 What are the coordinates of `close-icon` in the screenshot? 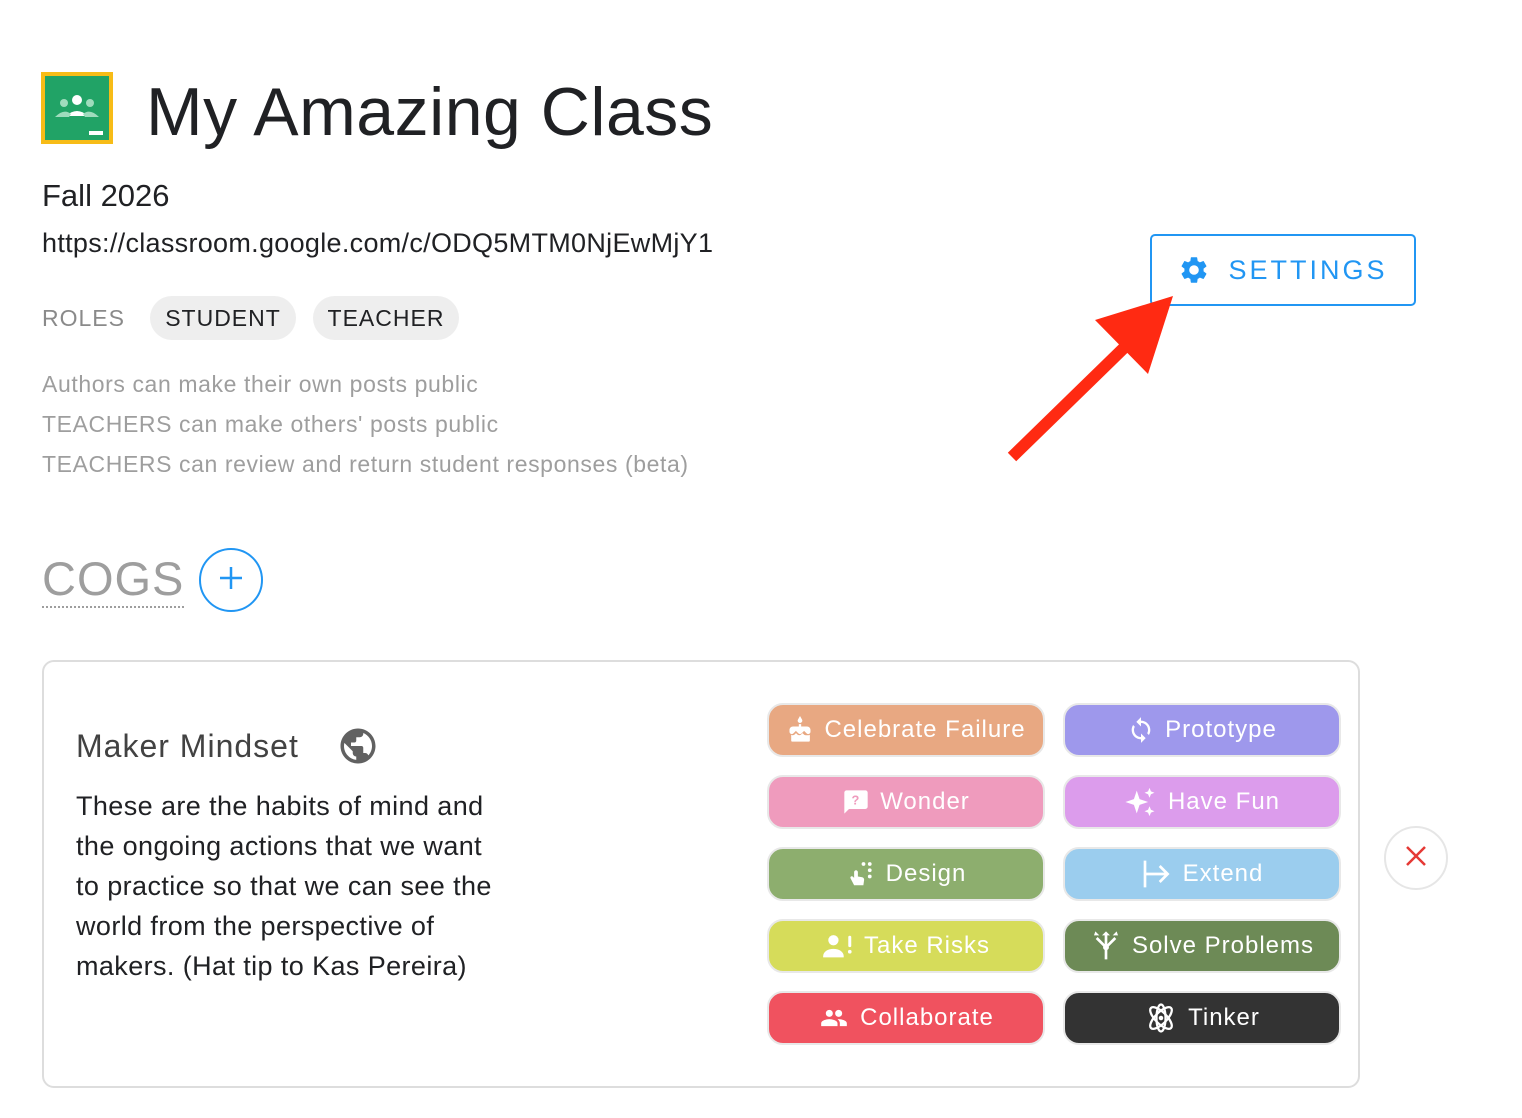 It's located at (1416, 858).